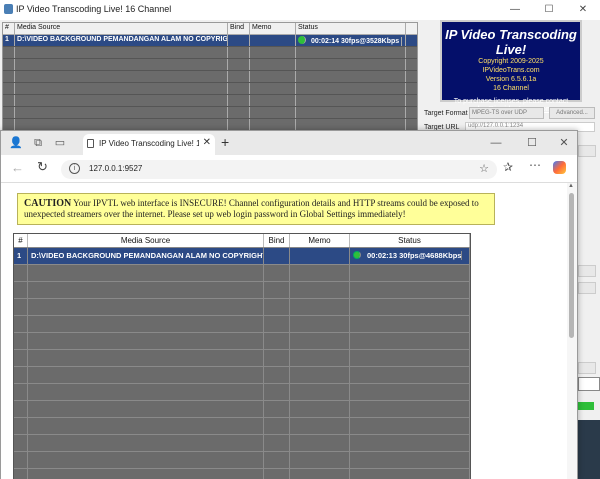 The image size is (600, 479). Describe the element at coordinates (511, 88) in the screenshot. I see `banner-channels: 16 Channel` at that location.